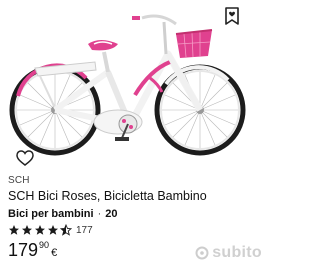 Image resolution: width=320 pixels, height=270 pixels. I want to click on product-rating: 177, so click(50, 230).